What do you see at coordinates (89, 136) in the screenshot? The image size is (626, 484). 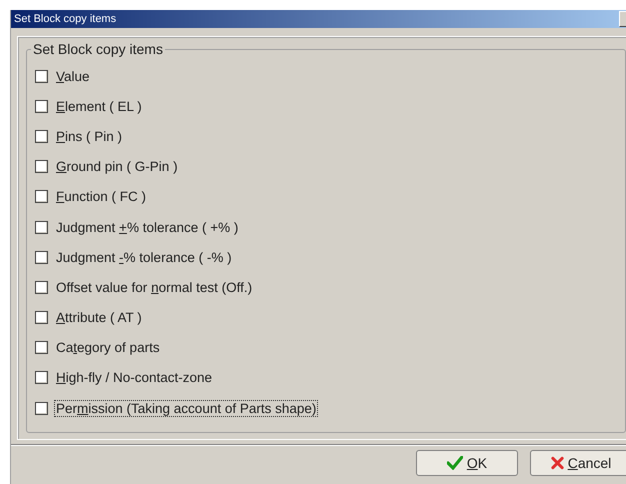 I see `checkbox-label: Pins ( Pin )` at bounding box center [89, 136].